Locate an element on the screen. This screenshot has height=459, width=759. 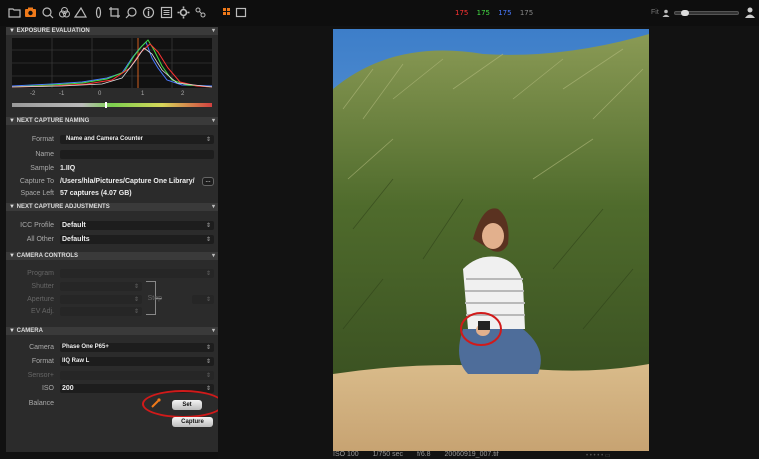
ev-adj-label: EV Adj. is located at coordinates (42, 311).